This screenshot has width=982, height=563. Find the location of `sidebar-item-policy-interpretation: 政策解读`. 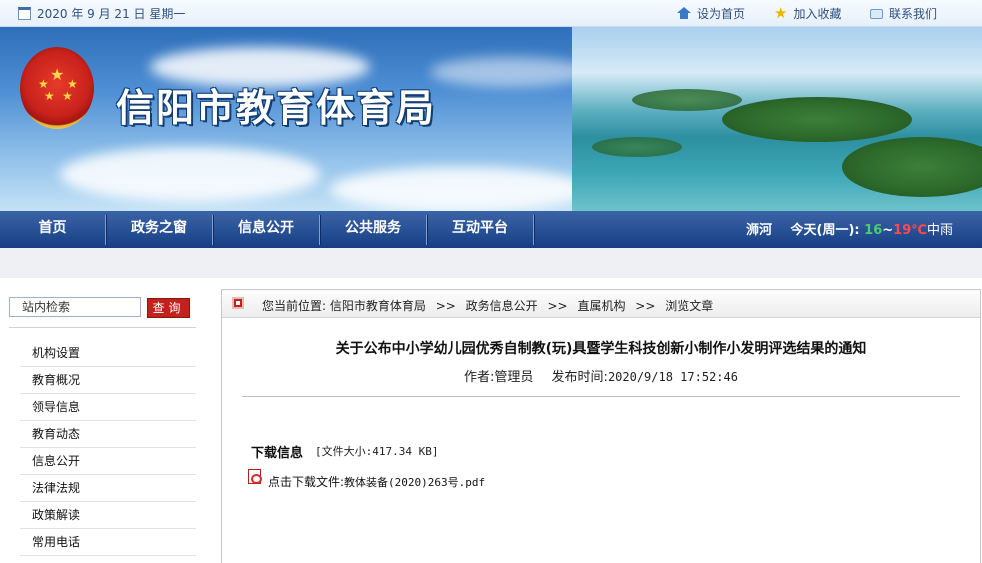

sidebar-item-policy-interpretation: 政策解读 is located at coordinates (108, 515).